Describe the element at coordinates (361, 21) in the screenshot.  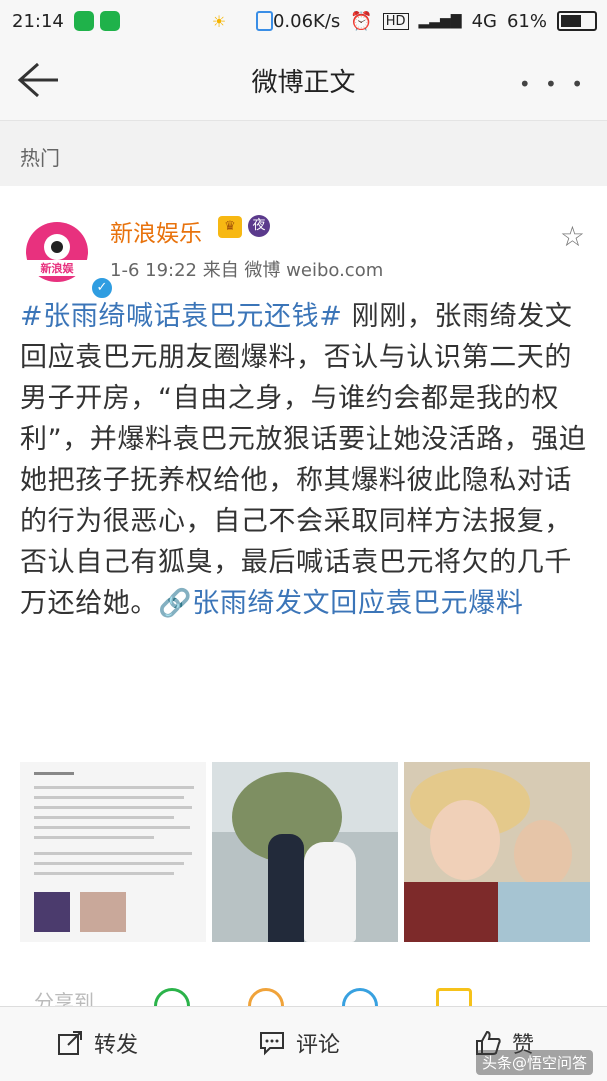
I see `alarm-icon: ⏰` at that location.